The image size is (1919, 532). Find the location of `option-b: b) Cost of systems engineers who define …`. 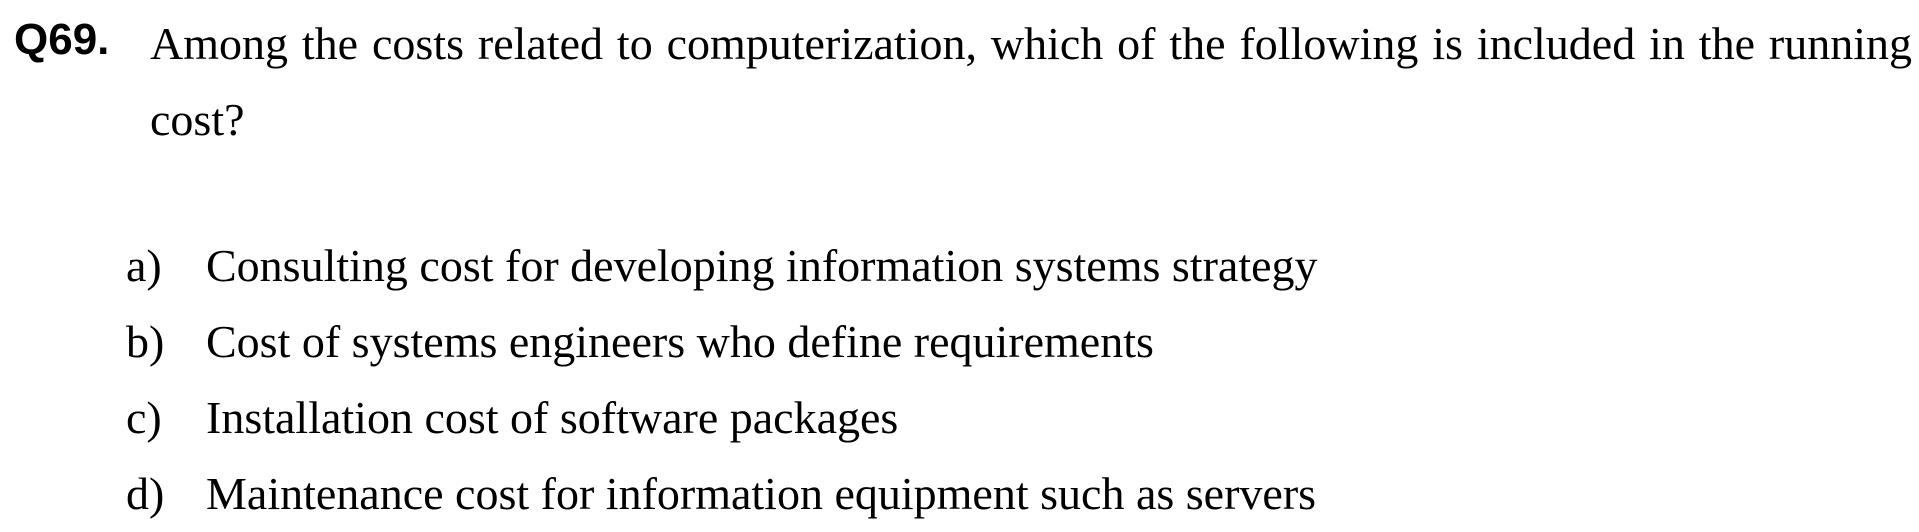

option-b: b) Cost of systems engineers who define … is located at coordinates (722, 342).